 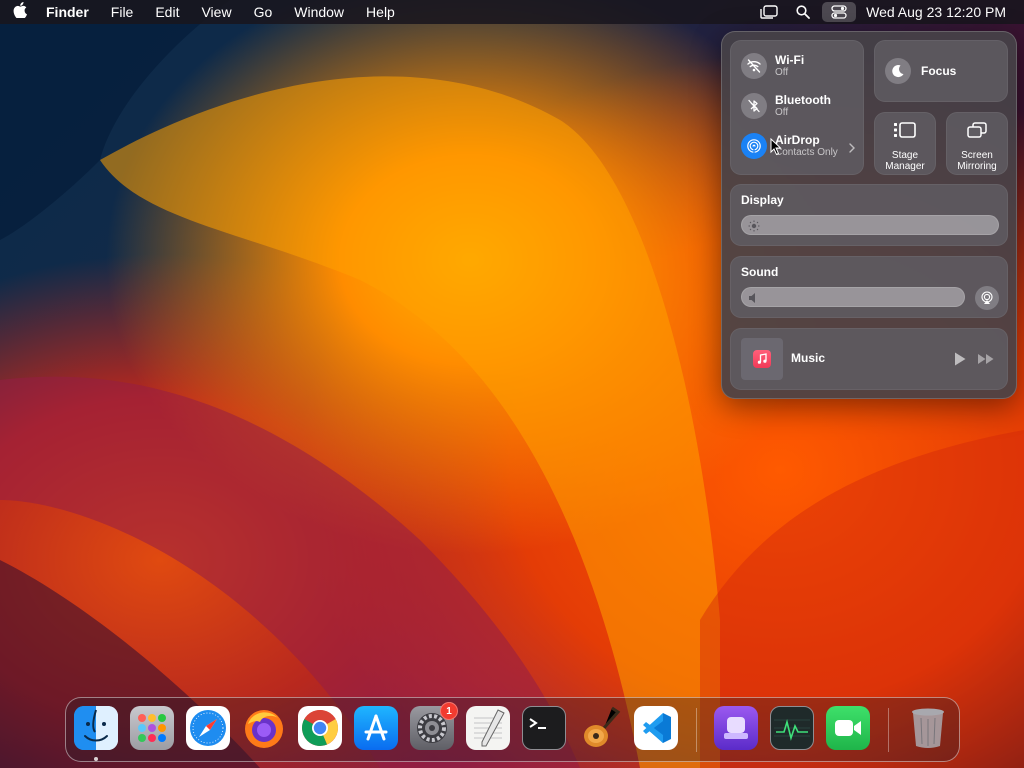 I want to click on activity-monitor-icon, so click(x=792, y=728).